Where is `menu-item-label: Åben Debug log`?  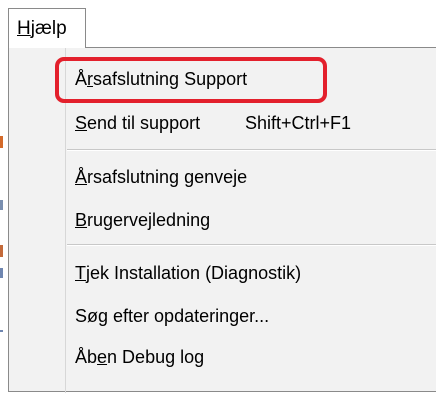
menu-item-label: Åben Debug log is located at coordinates (140, 357).